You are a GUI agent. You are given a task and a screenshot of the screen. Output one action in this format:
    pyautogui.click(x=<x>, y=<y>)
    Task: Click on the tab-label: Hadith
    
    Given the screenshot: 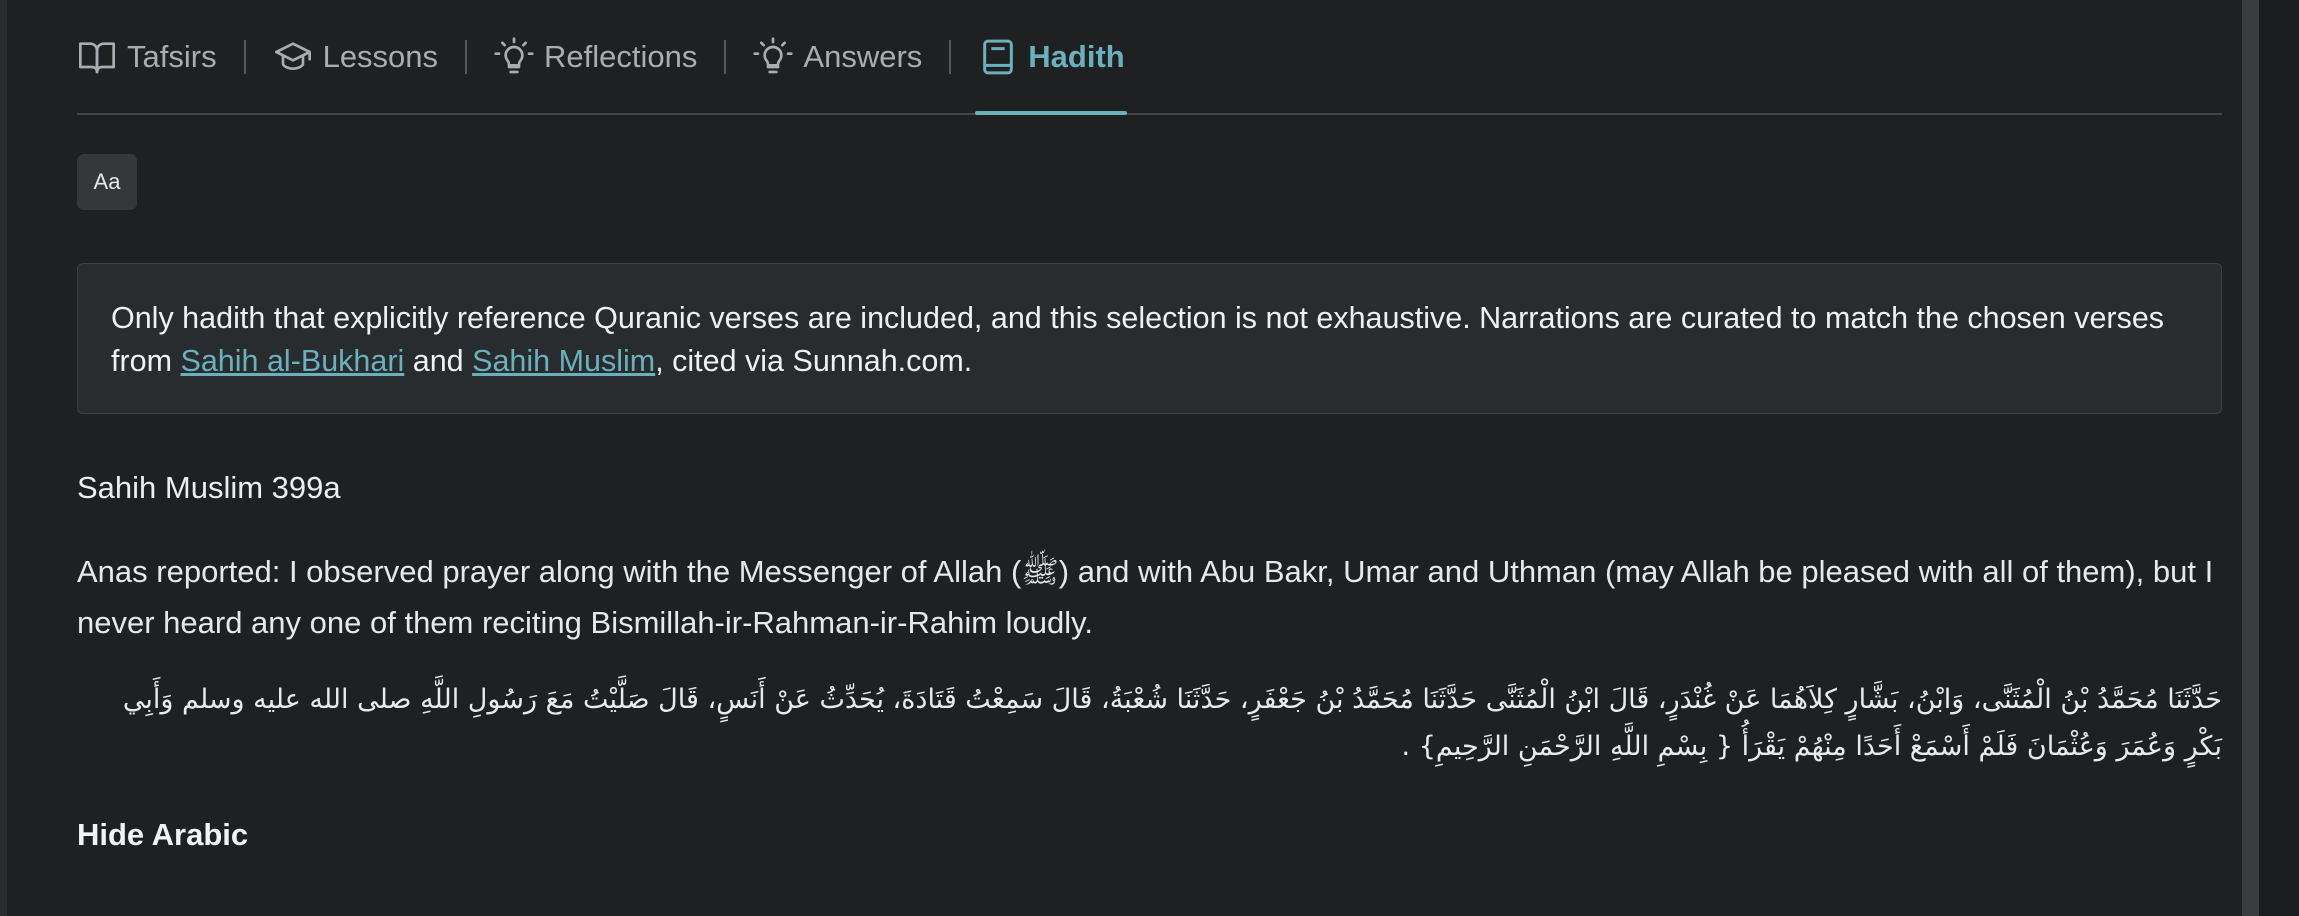 What is the action you would take?
    pyautogui.click(x=1076, y=56)
    